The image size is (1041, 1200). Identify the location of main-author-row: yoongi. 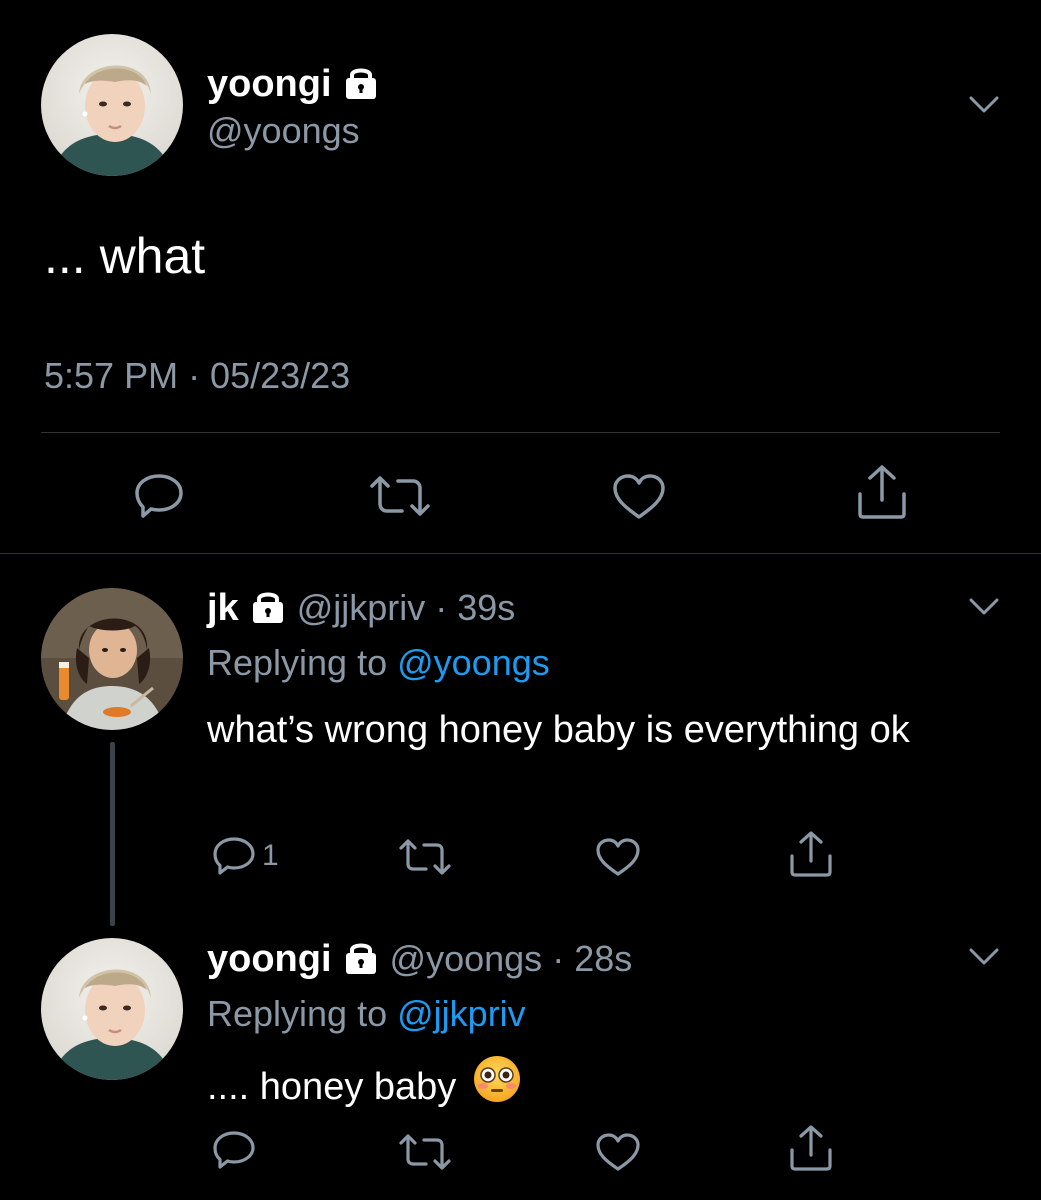
(293, 84).